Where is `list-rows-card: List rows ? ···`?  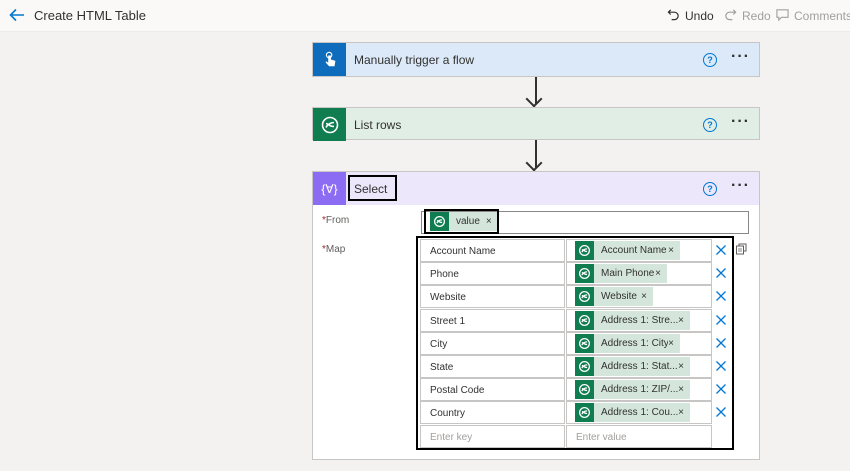 list-rows-card: List rows ? ··· is located at coordinates (536, 124).